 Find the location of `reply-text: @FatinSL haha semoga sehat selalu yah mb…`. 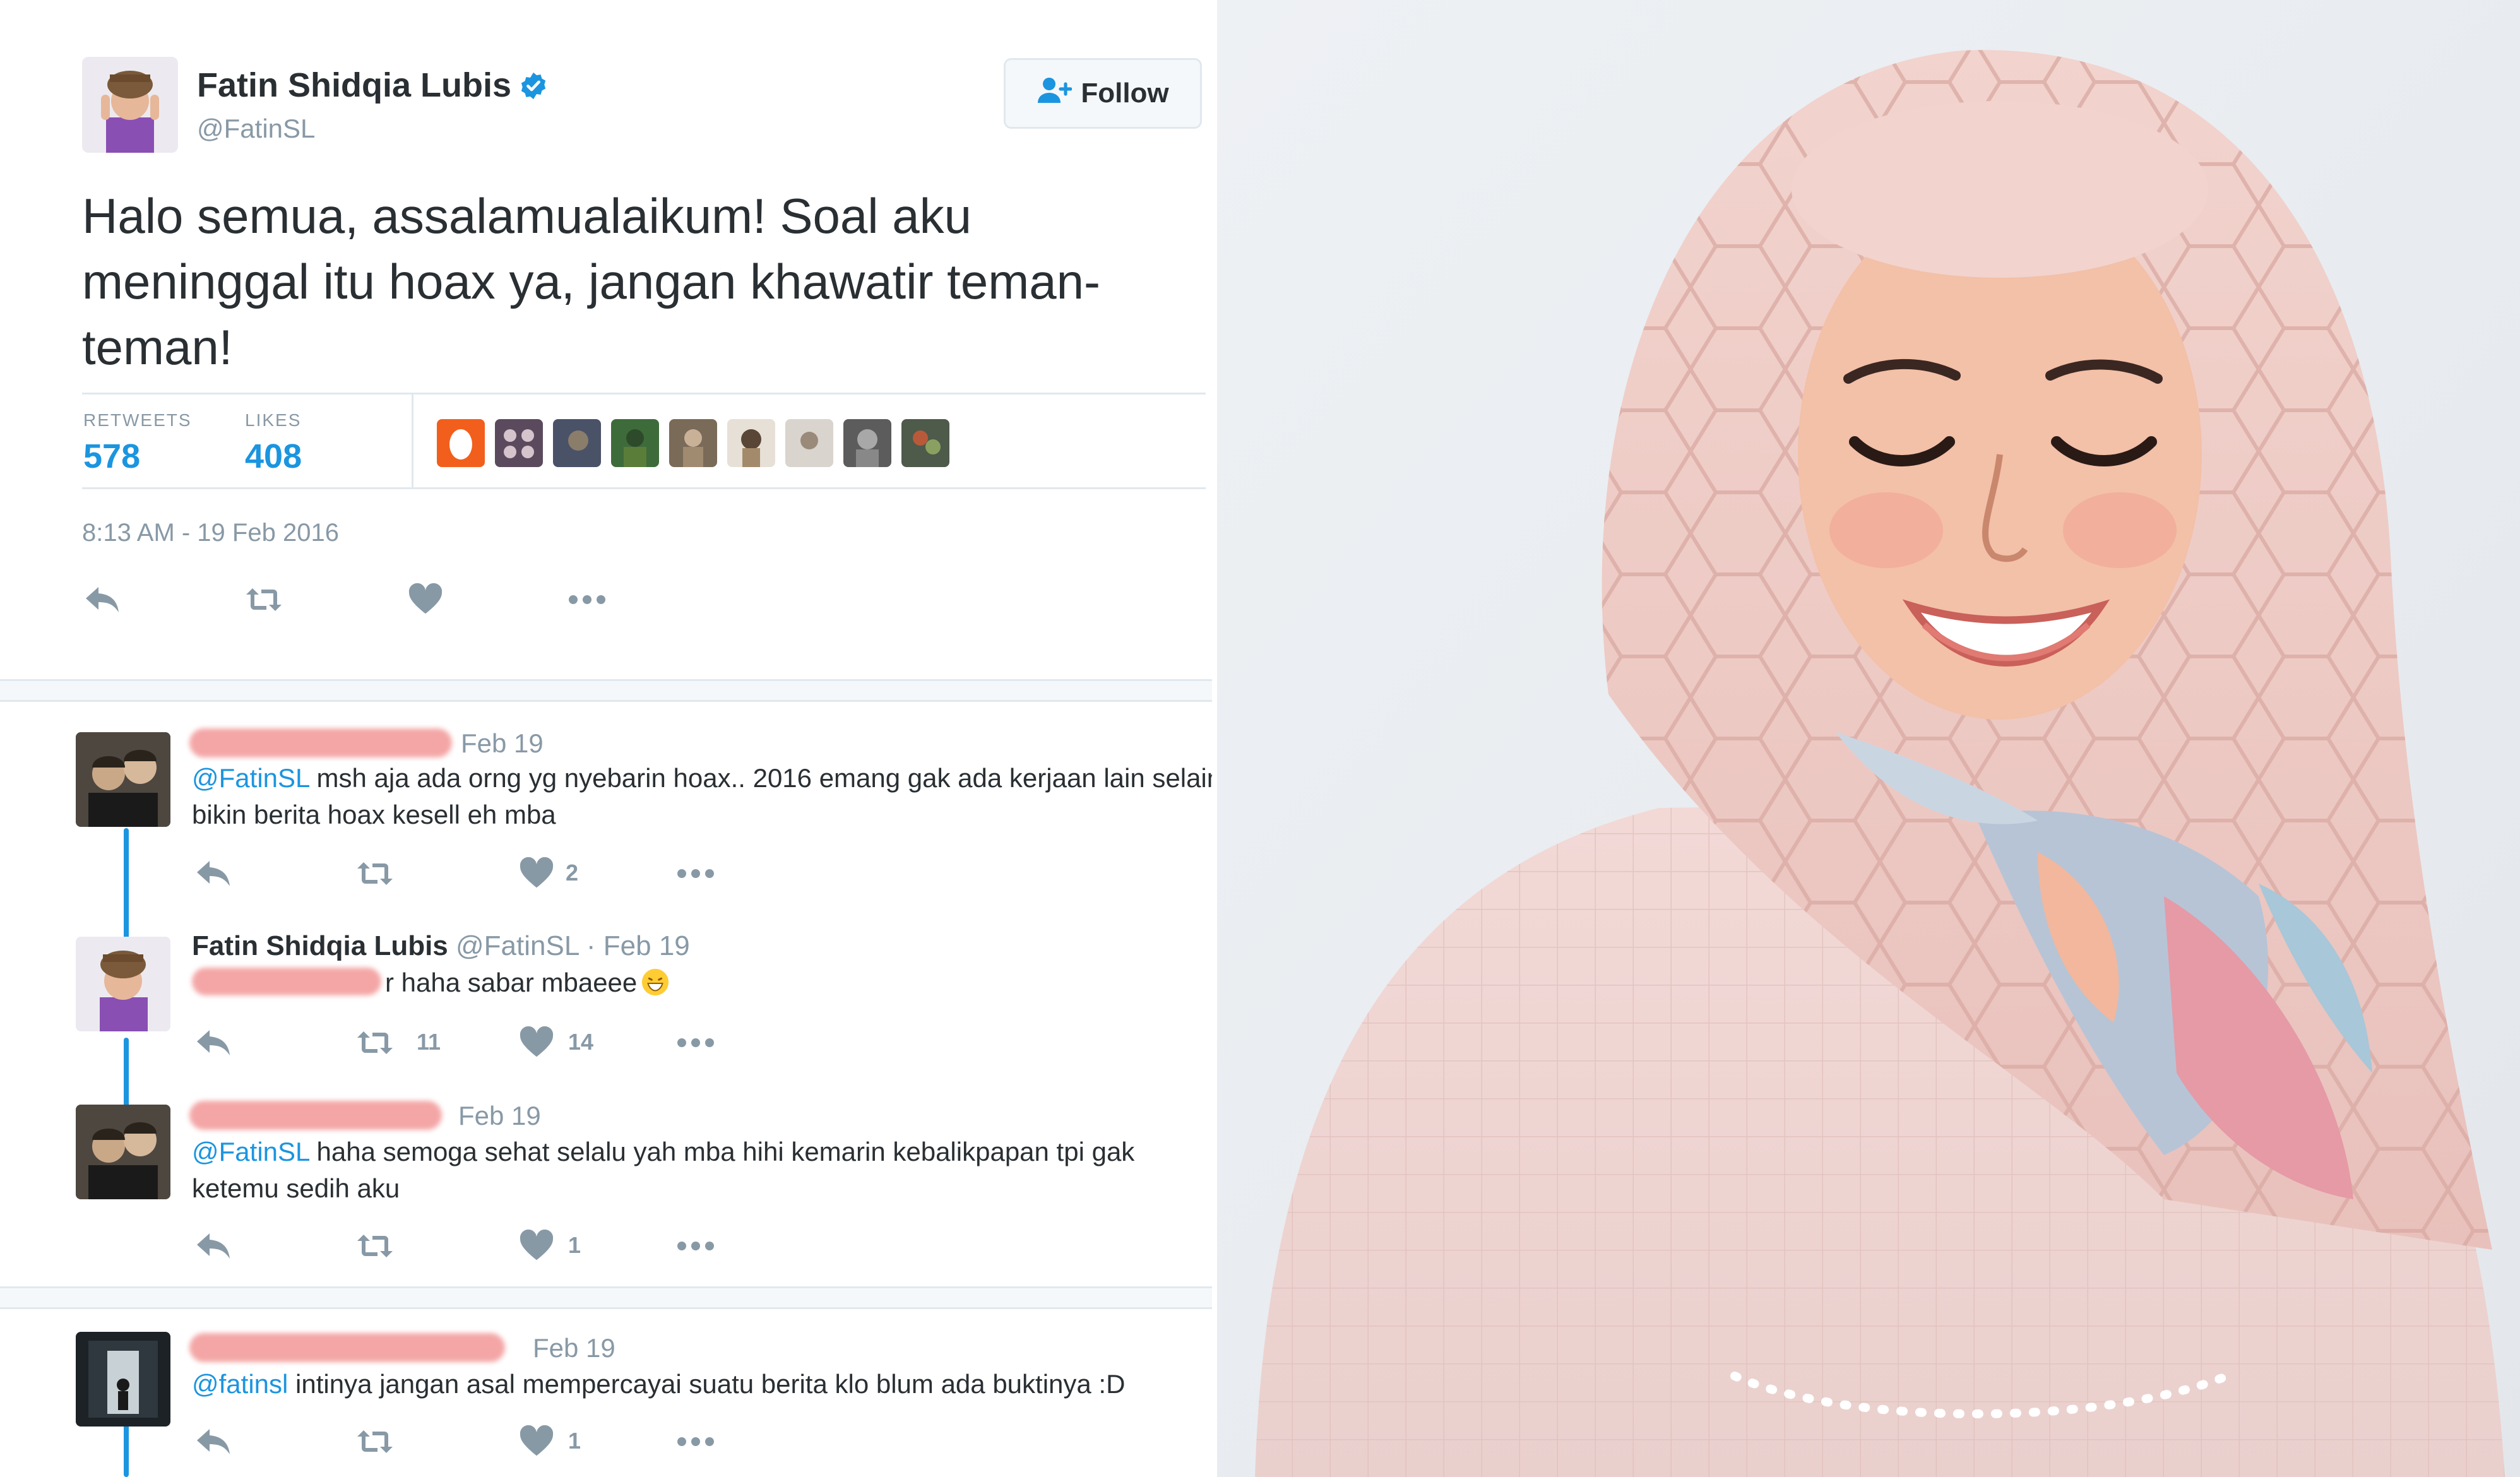

reply-text: @FatinSL haha semoga sehat selalu yah mb… is located at coordinates (702, 1170).